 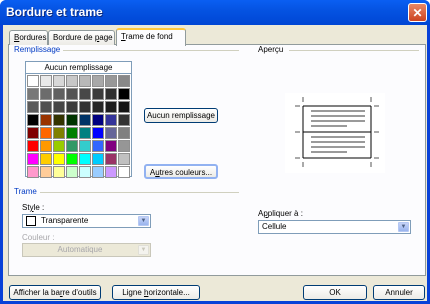 I want to click on apply-to-select: Cellule ▼, so click(x=334, y=227).